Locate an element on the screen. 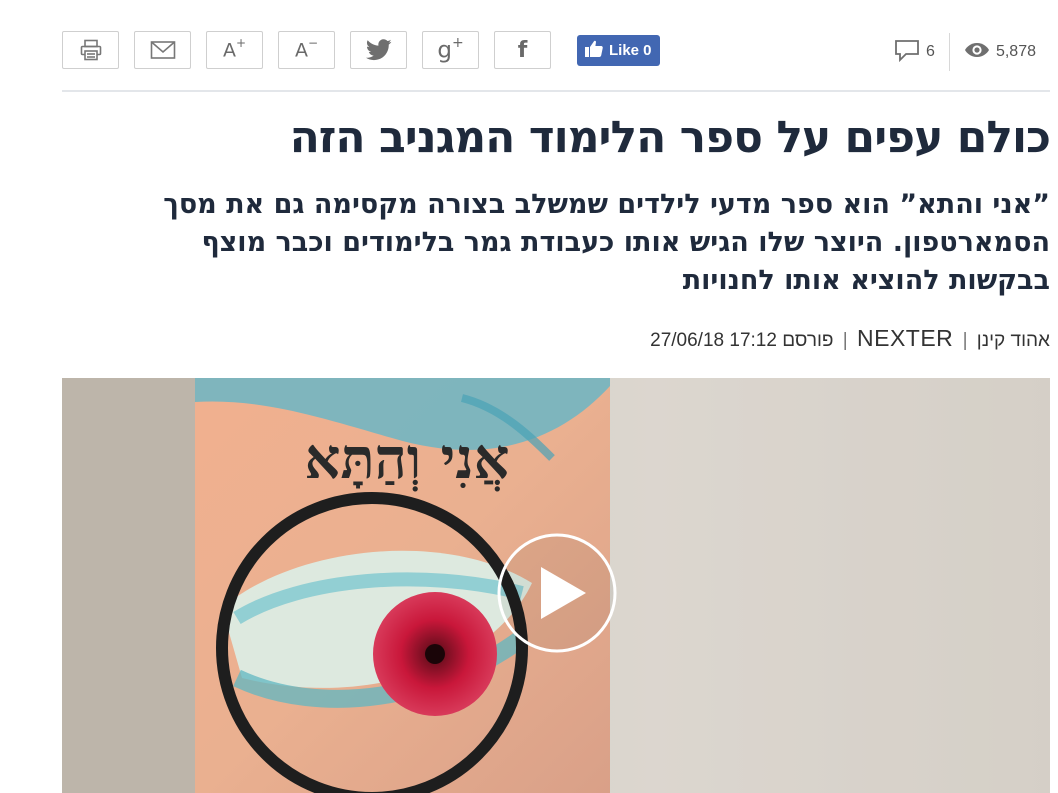 This screenshot has width=1058, height=793. stats-divider is located at coordinates (949, 52).